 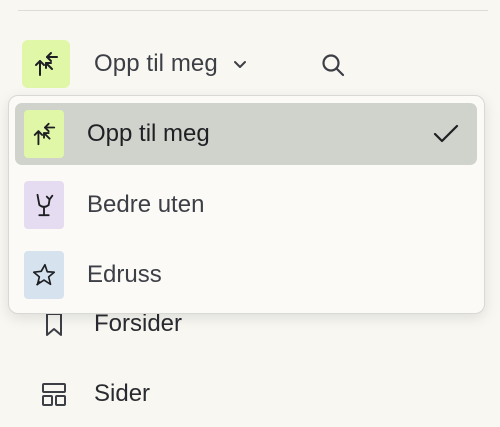 I want to click on space-header: Opp til meg, so click(x=192, y=64).